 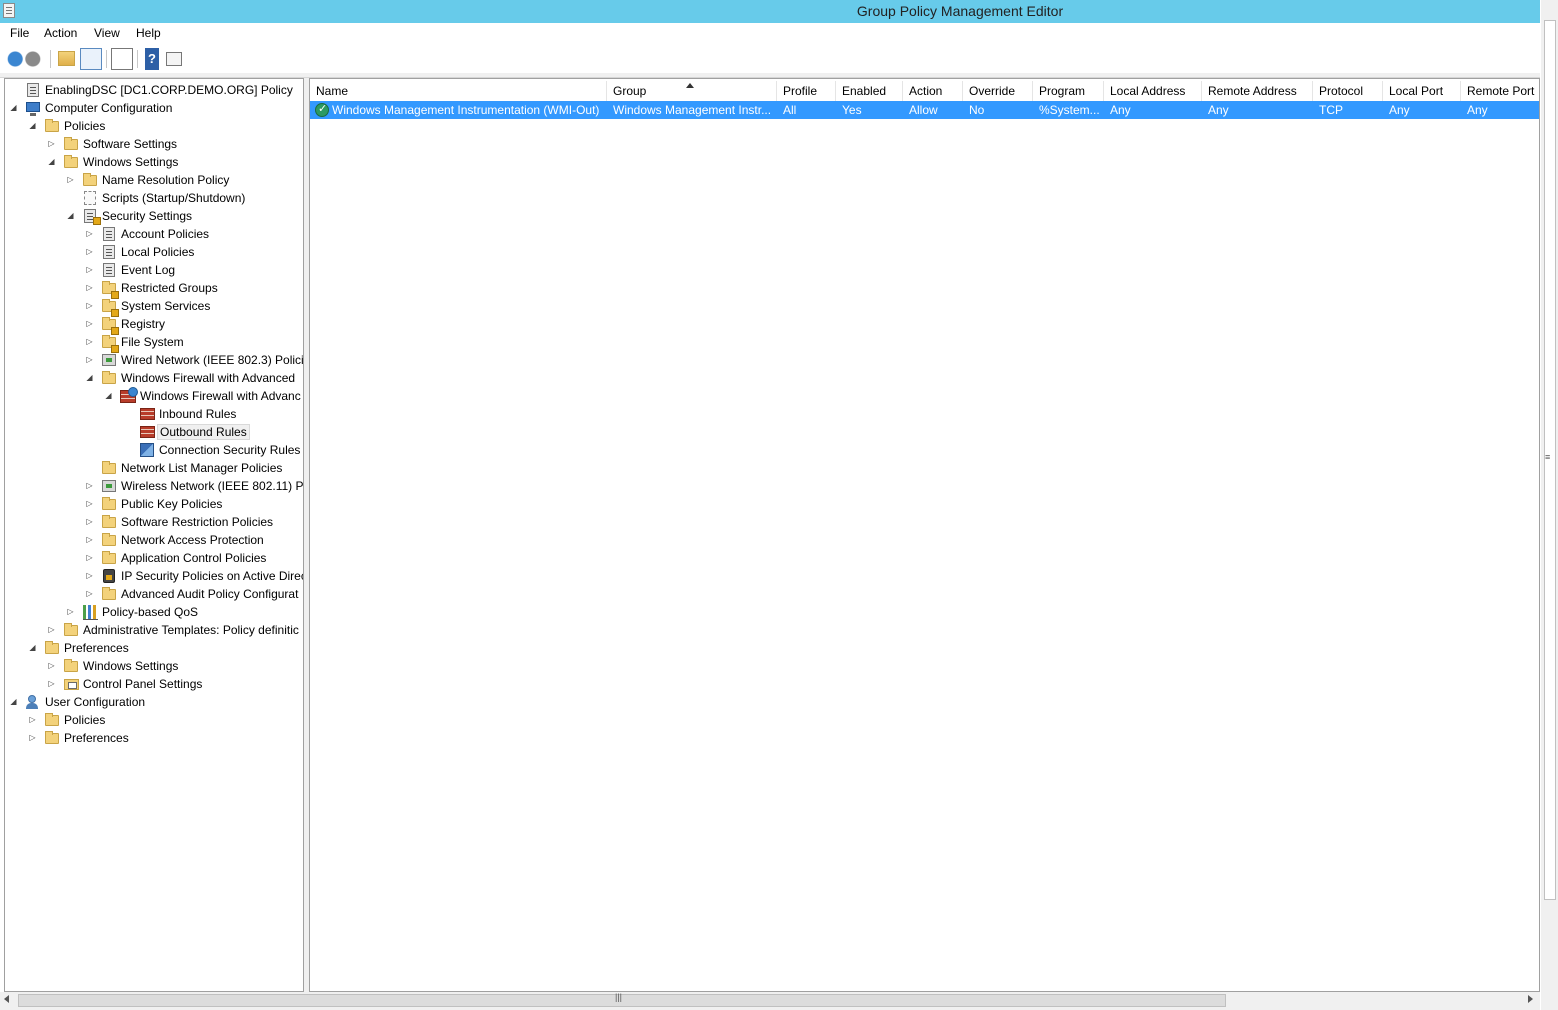 I want to click on column-header-program: Program, so click(x=1068, y=91).